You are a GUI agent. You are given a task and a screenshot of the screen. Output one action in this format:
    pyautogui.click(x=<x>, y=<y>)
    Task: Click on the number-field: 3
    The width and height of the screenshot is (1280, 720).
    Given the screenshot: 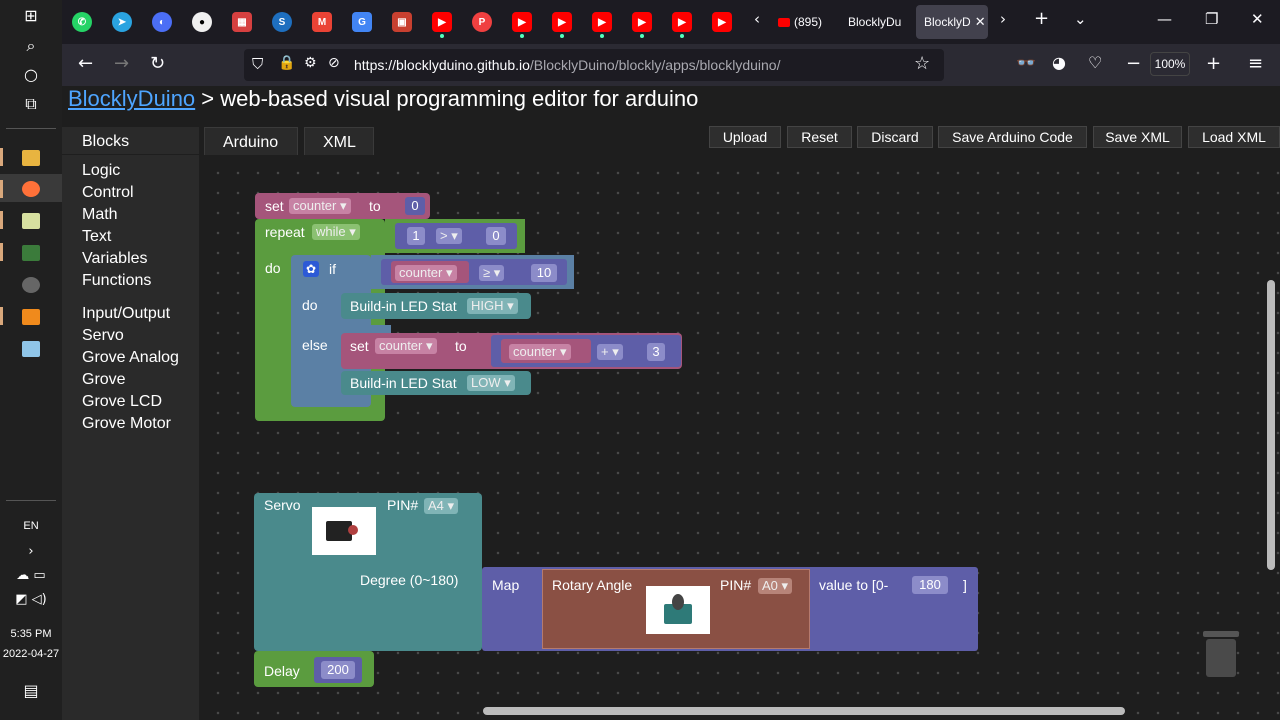 What is the action you would take?
    pyautogui.click(x=656, y=352)
    